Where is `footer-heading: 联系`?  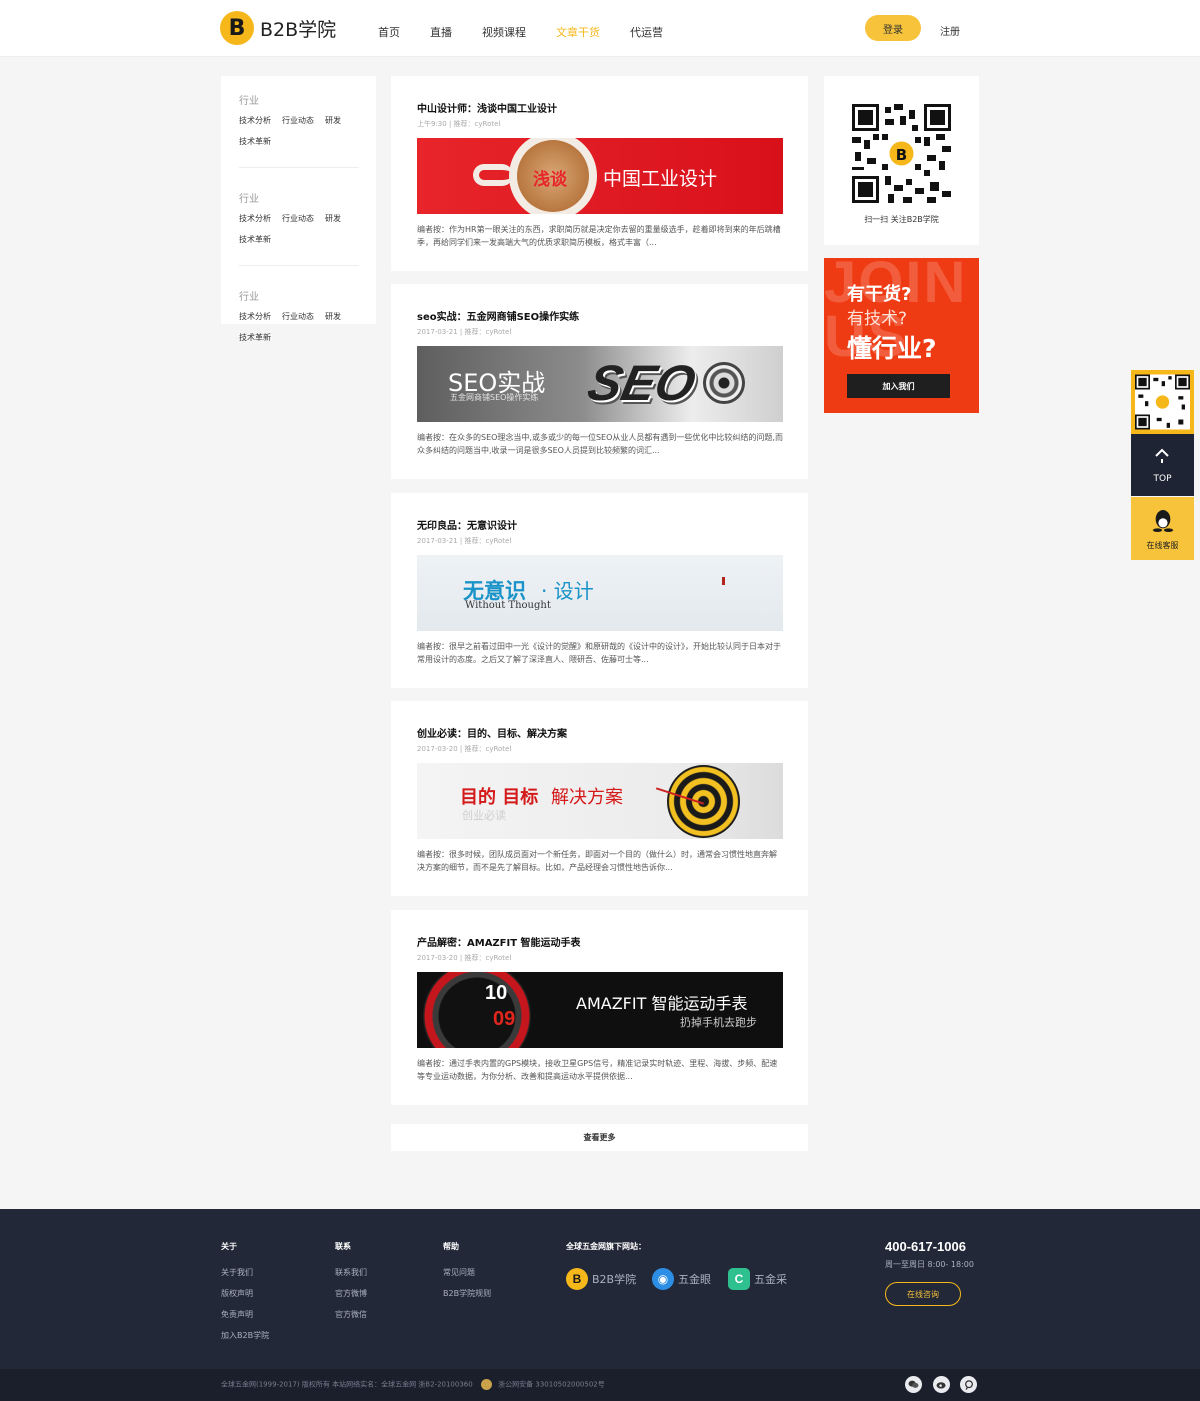
footer-heading: 联系 is located at coordinates (343, 1246).